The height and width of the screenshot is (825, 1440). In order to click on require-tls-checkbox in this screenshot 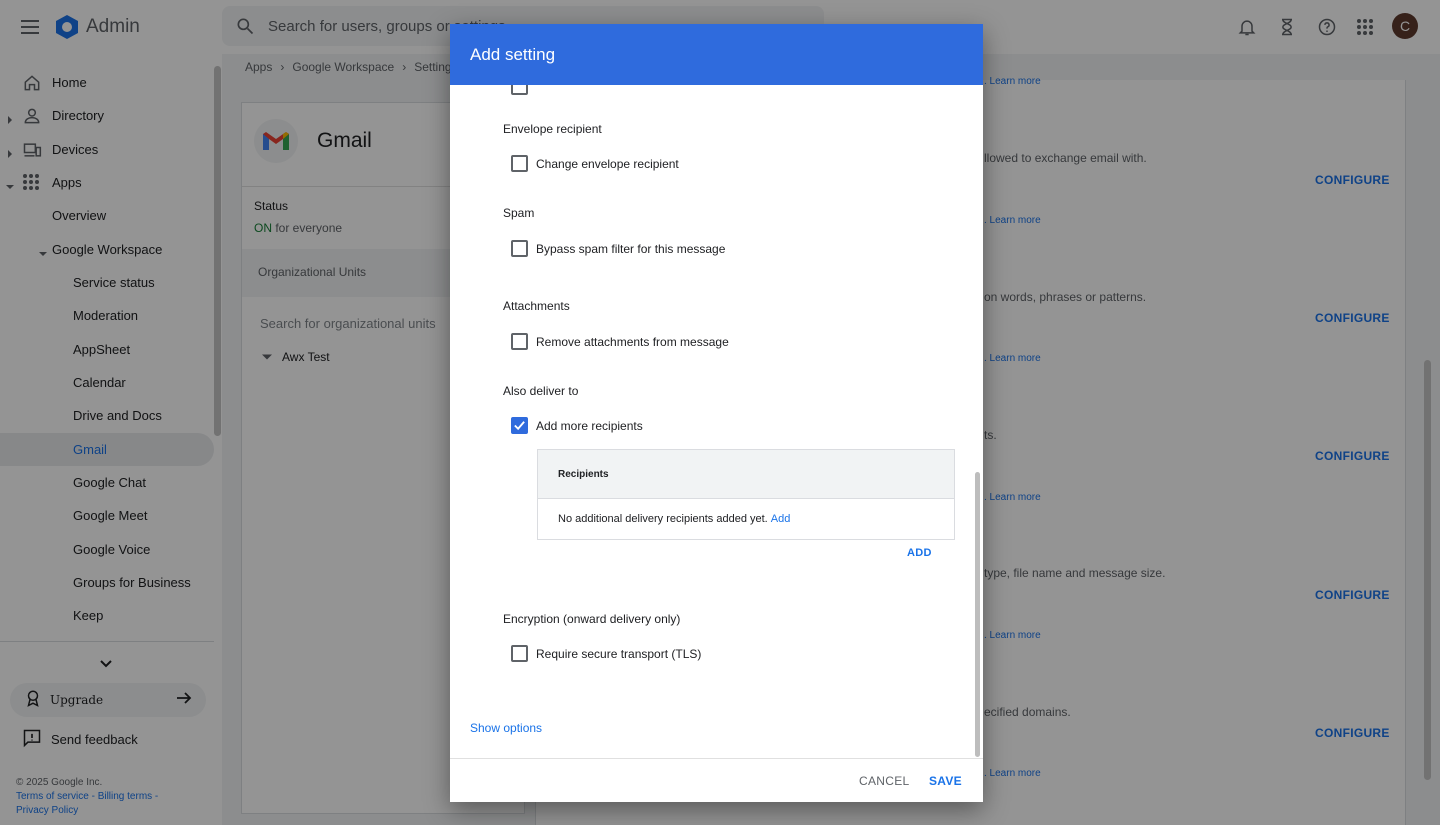, I will do `click(519, 653)`.